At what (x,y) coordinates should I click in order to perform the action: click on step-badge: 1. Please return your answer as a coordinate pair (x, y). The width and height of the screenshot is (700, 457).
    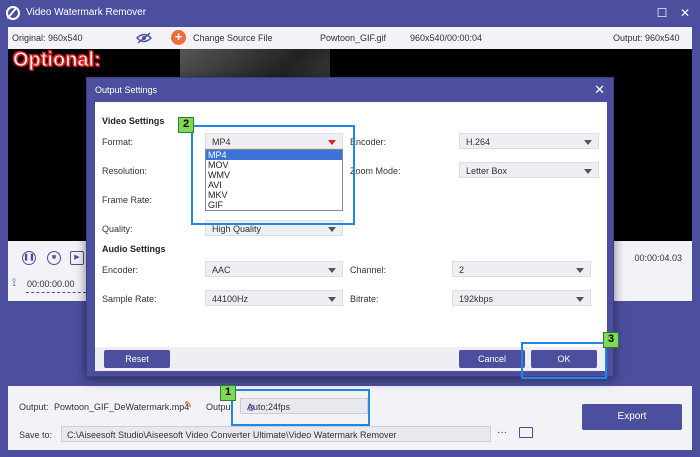
    Looking at the image, I should click on (228, 393).